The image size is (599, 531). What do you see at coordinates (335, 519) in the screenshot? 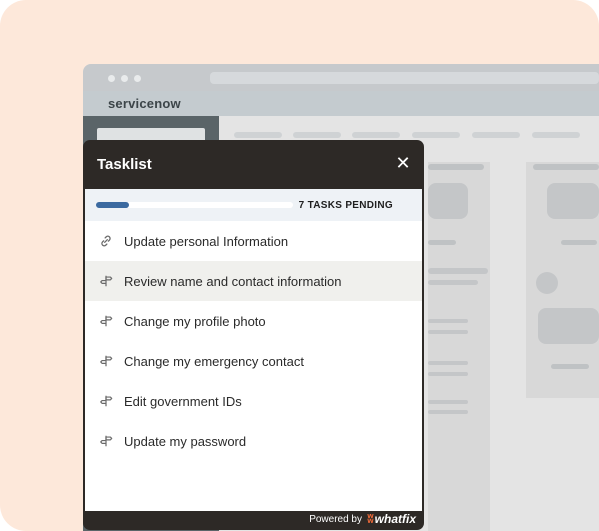
I see `powered-by-label: Powered by` at bounding box center [335, 519].